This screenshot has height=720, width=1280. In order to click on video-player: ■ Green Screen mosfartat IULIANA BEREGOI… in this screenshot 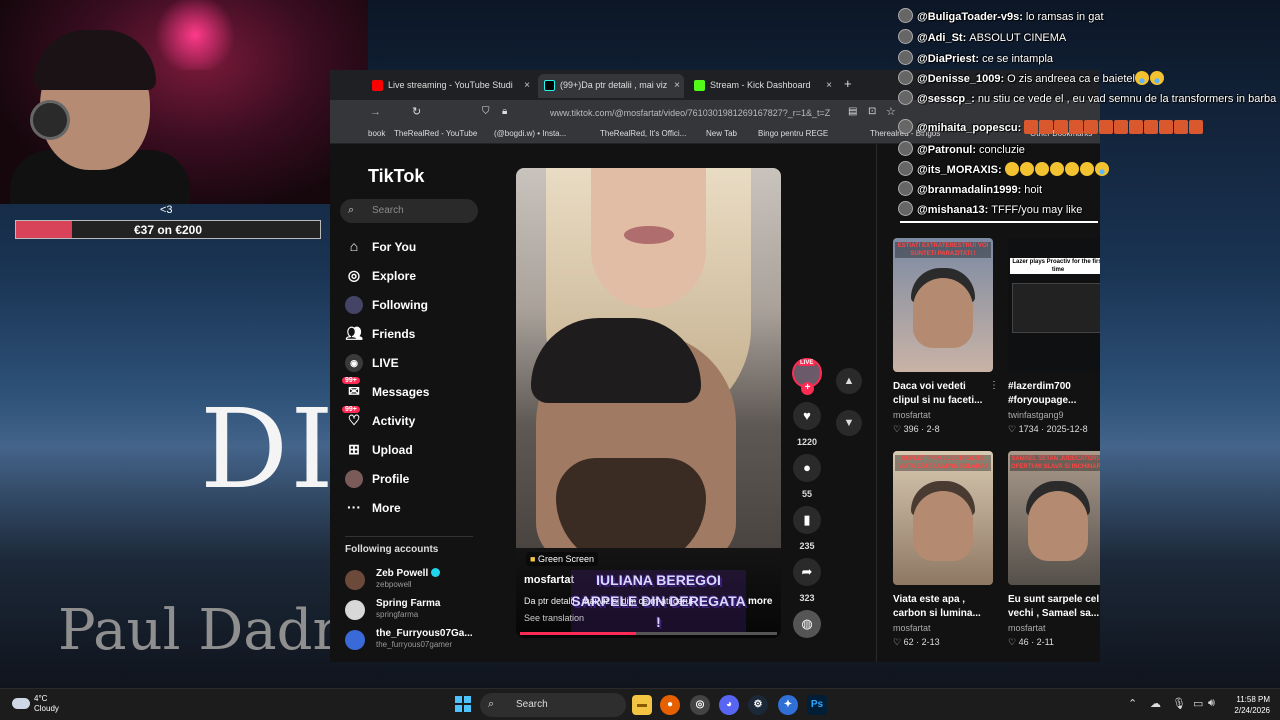, I will do `click(648, 403)`.